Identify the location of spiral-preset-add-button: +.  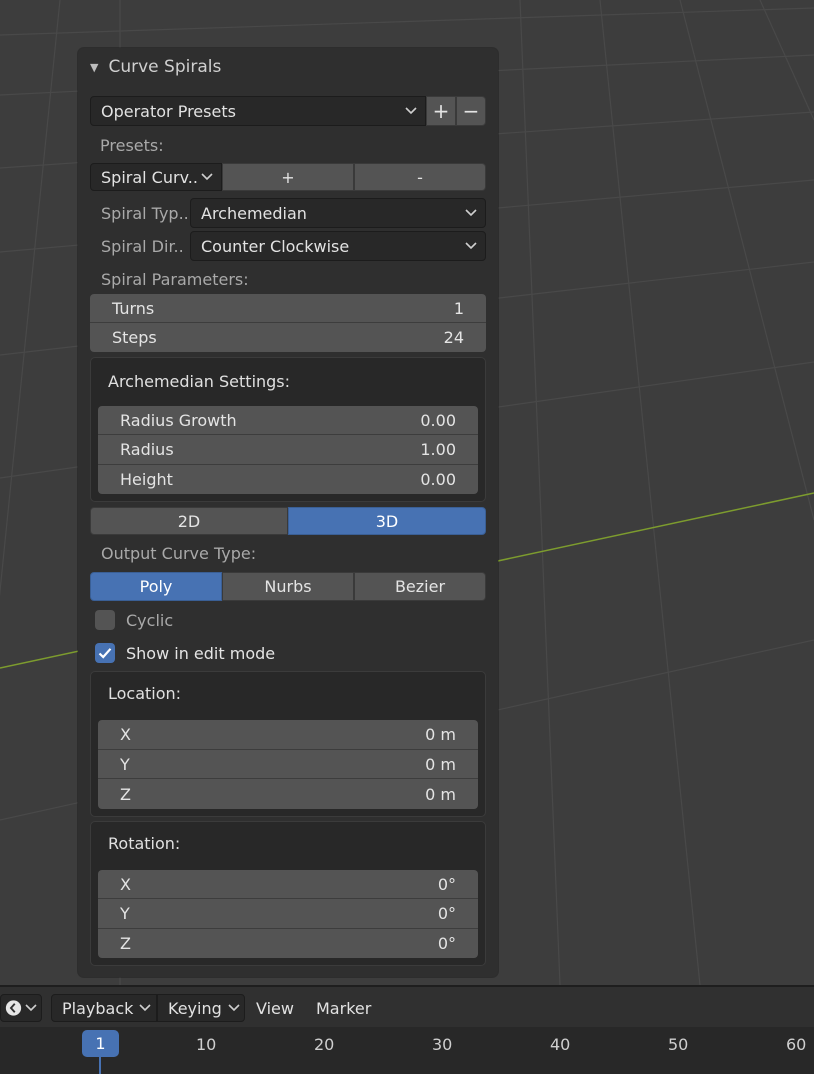
(288, 177).